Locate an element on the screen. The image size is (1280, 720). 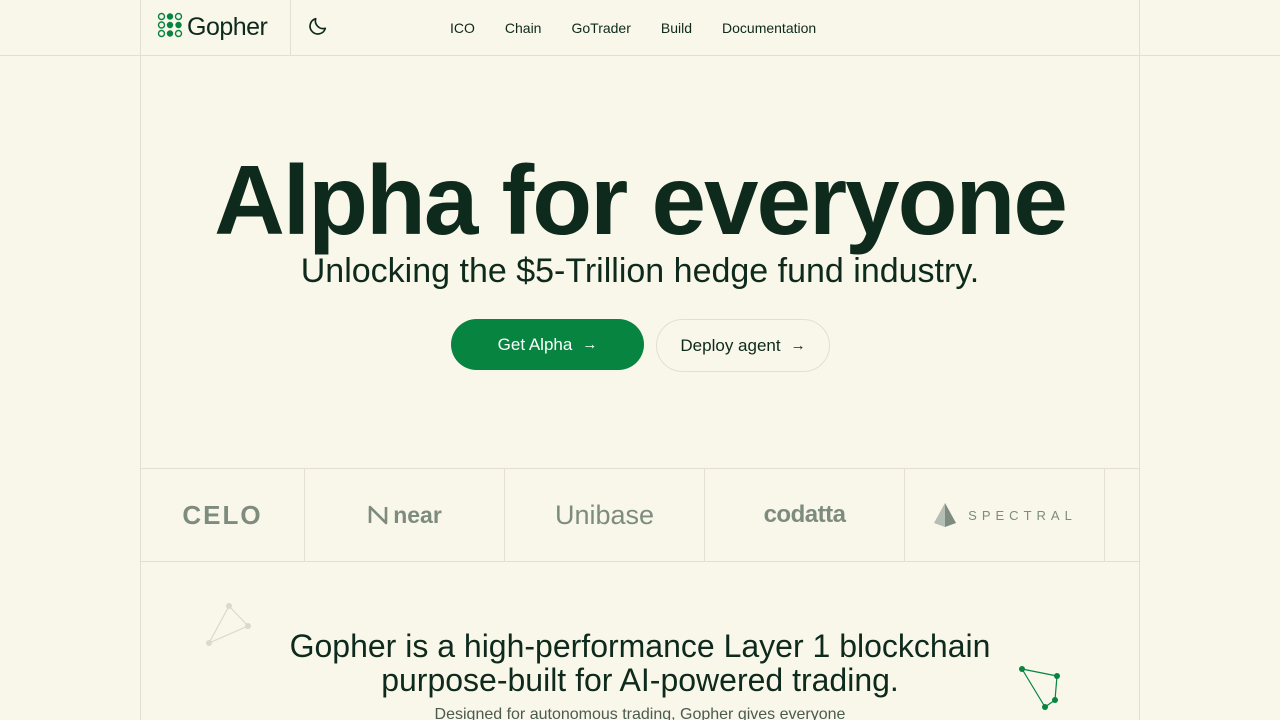
codatta-logo: codatta is located at coordinates (804, 514).